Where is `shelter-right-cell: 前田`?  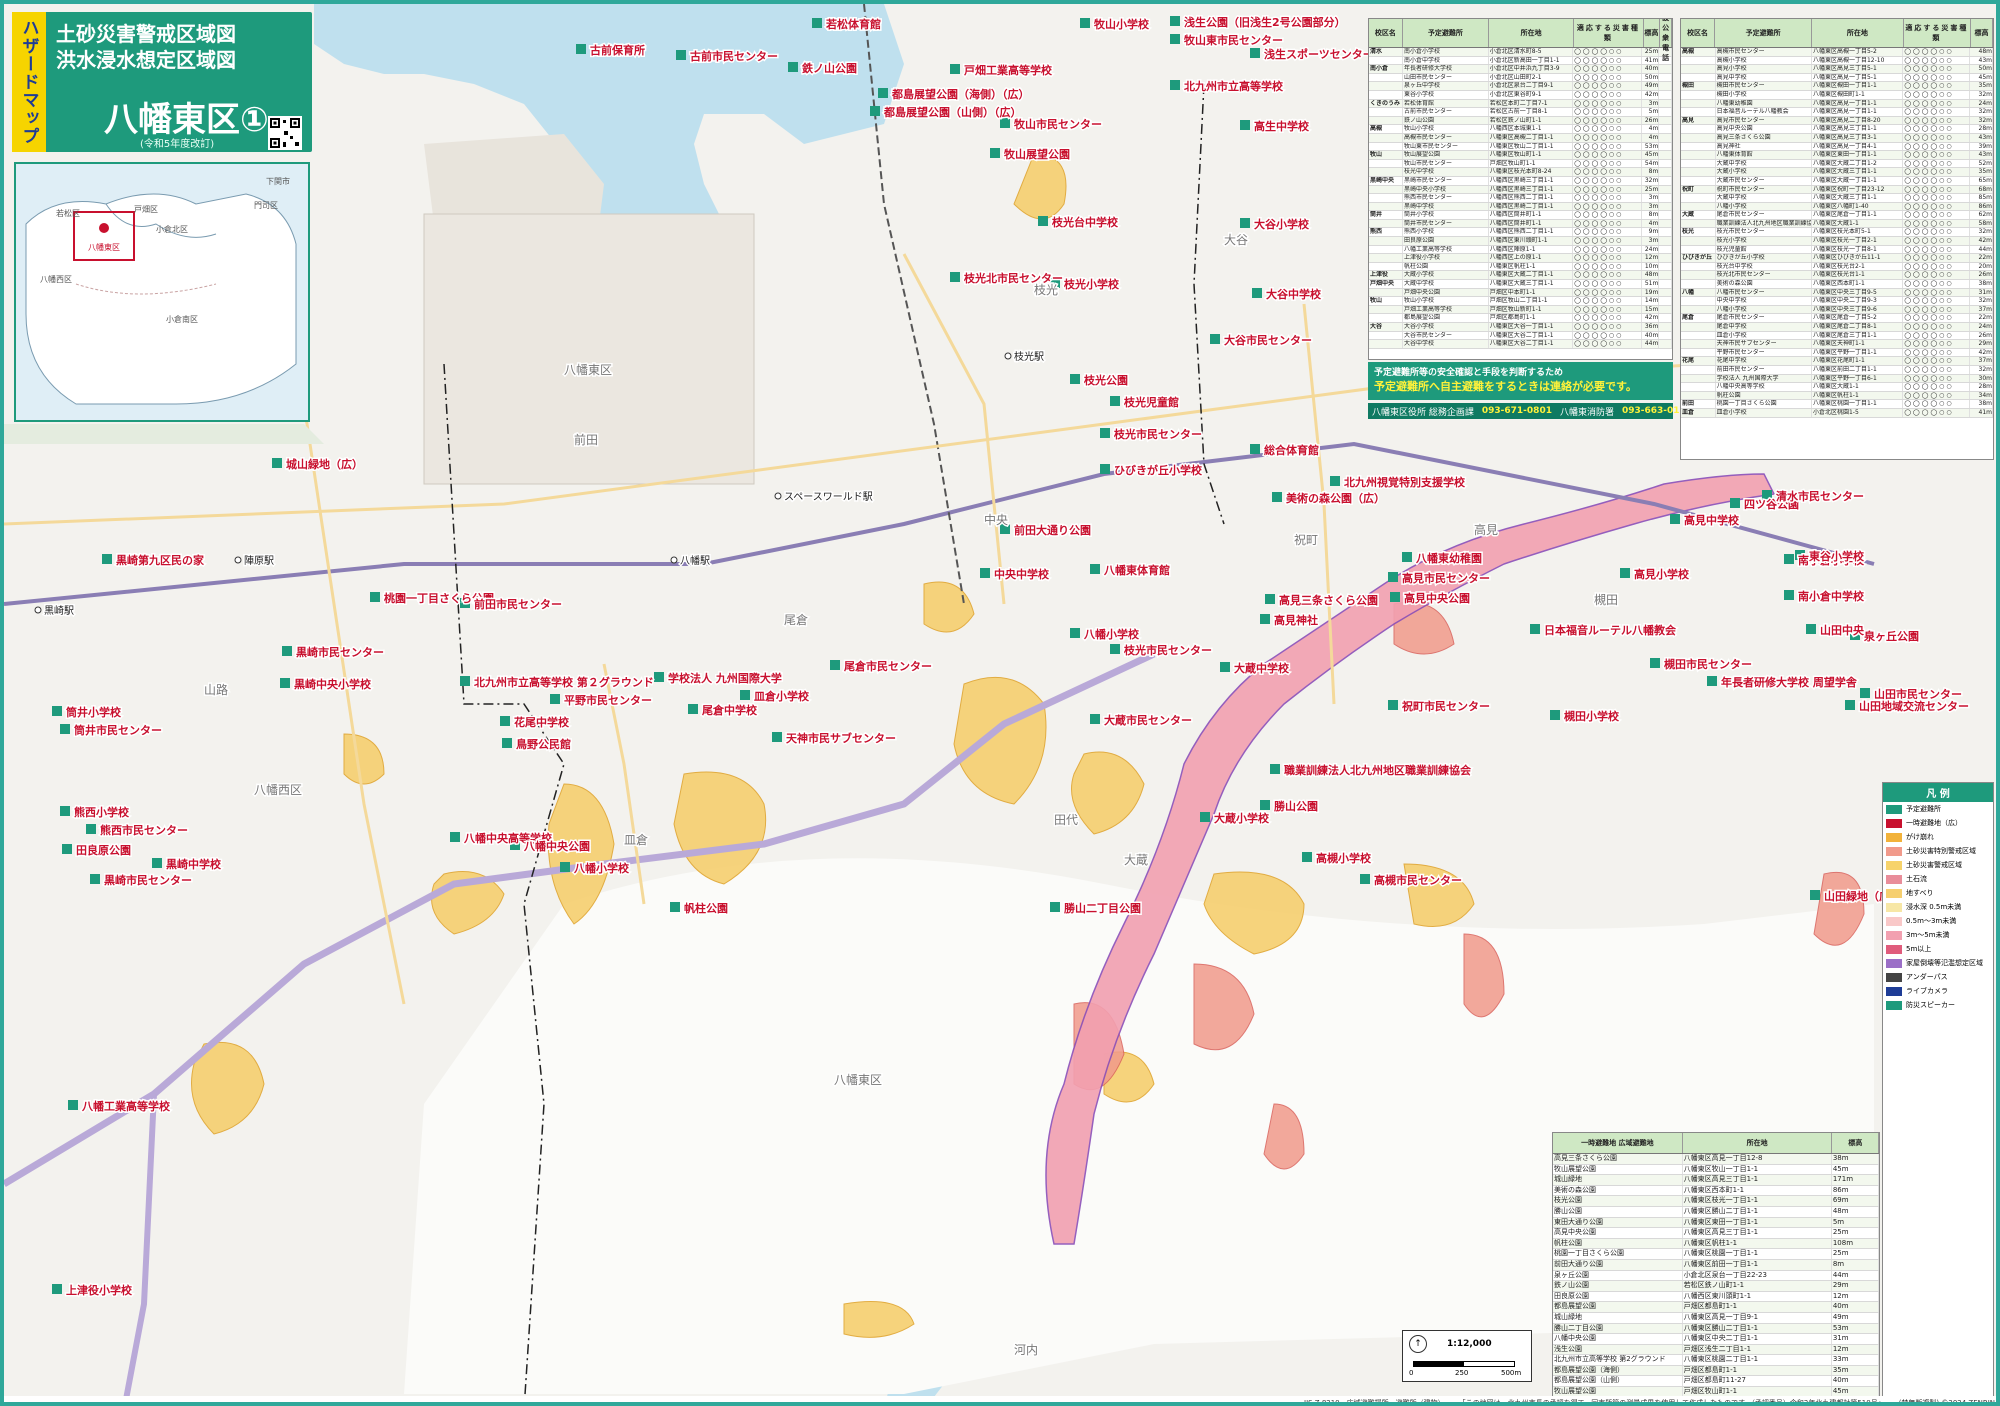
shelter-right-cell: 前田 is located at coordinates (1698, 404).